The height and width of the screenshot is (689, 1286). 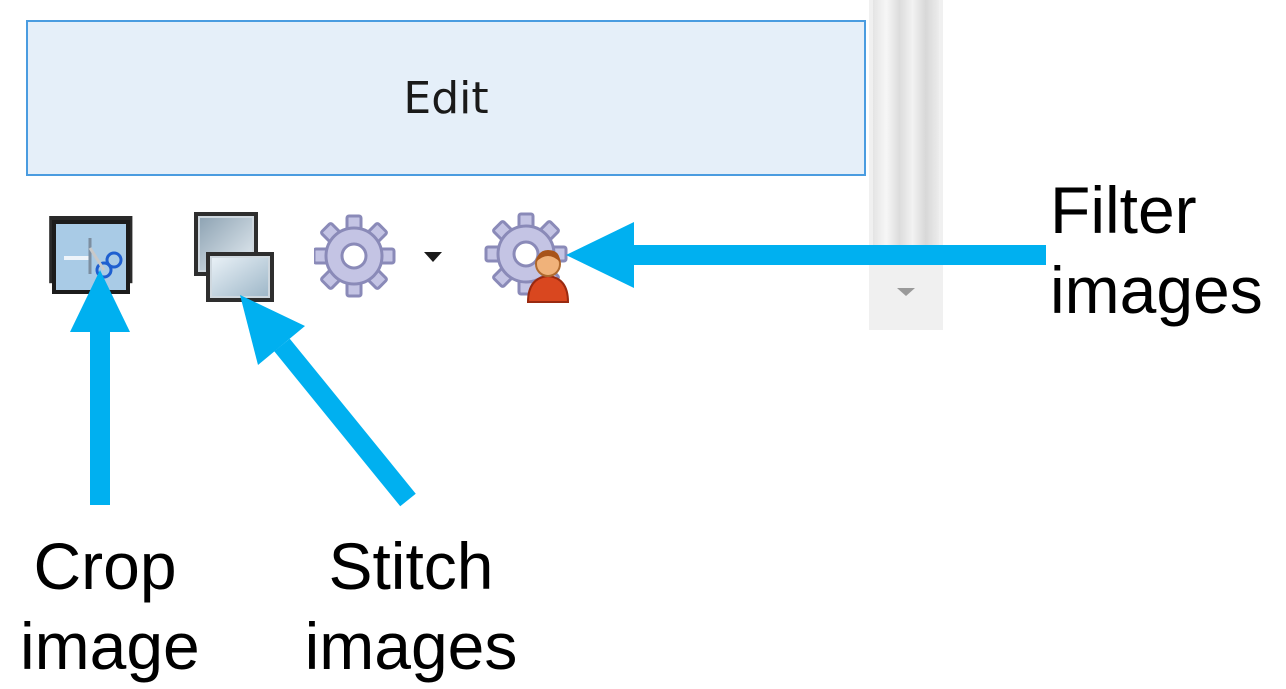 What do you see at coordinates (378, 256) in the screenshot?
I see `gear-dropdown-icon` at bounding box center [378, 256].